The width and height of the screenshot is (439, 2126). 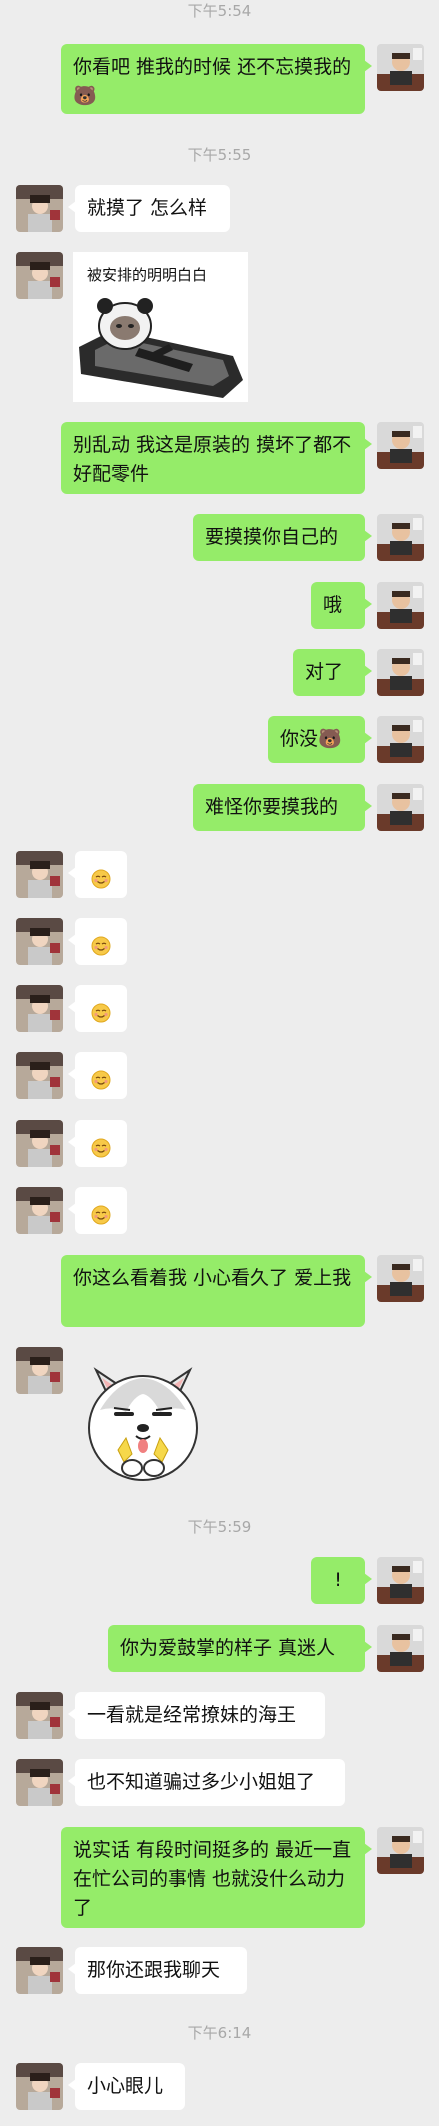 I want to click on message-bubble-outgoing: 你为爱鼓掌的样子 真迷人, so click(x=240, y=1648).